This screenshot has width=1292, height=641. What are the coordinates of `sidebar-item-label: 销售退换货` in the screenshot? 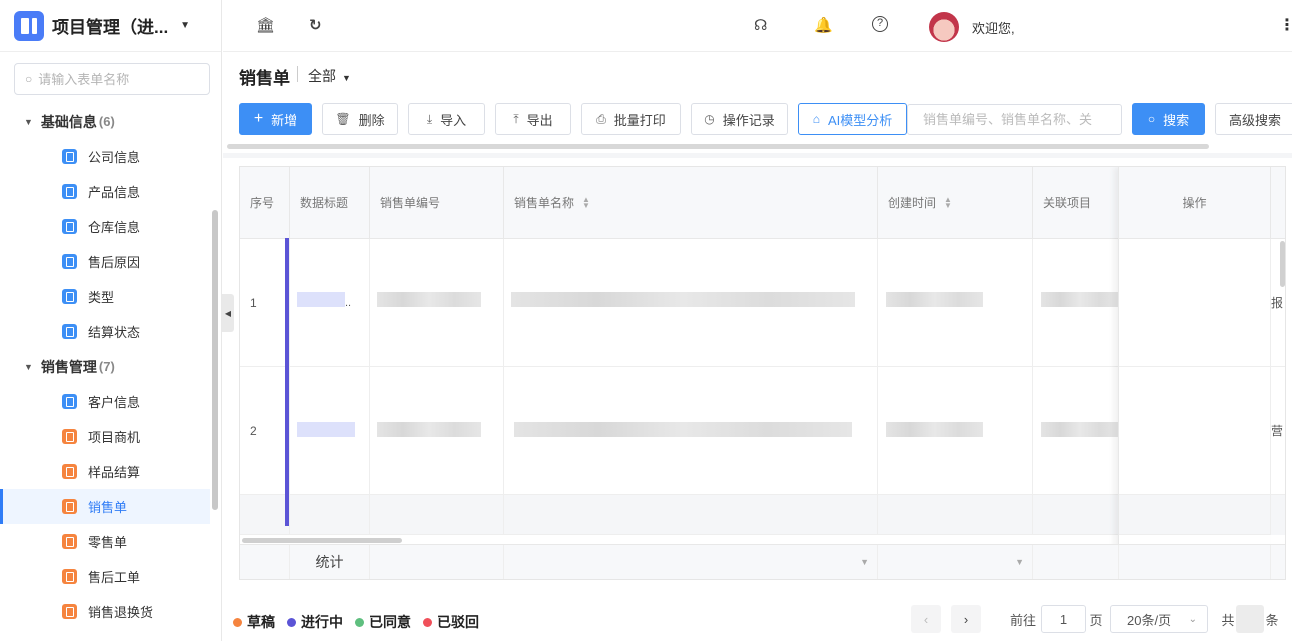 It's located at (121, 612).